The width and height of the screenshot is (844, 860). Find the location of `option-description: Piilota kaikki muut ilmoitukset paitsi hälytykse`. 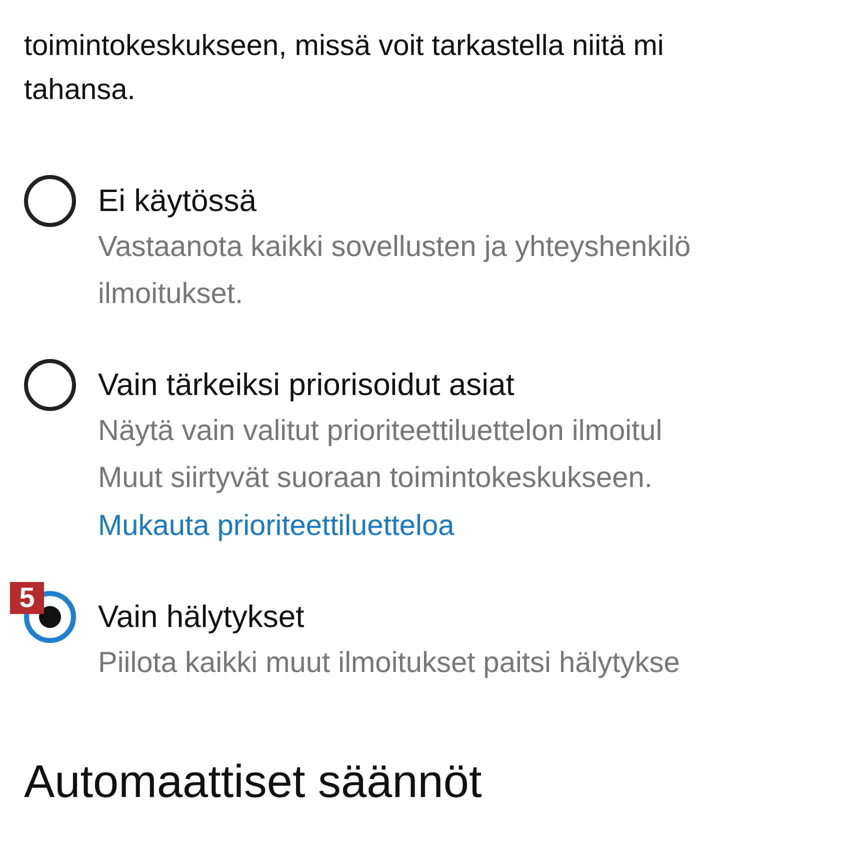

option-description: Piilota kaikki muut ilmoitukset paitsi hälytykse is located at coordinates (389, 663).